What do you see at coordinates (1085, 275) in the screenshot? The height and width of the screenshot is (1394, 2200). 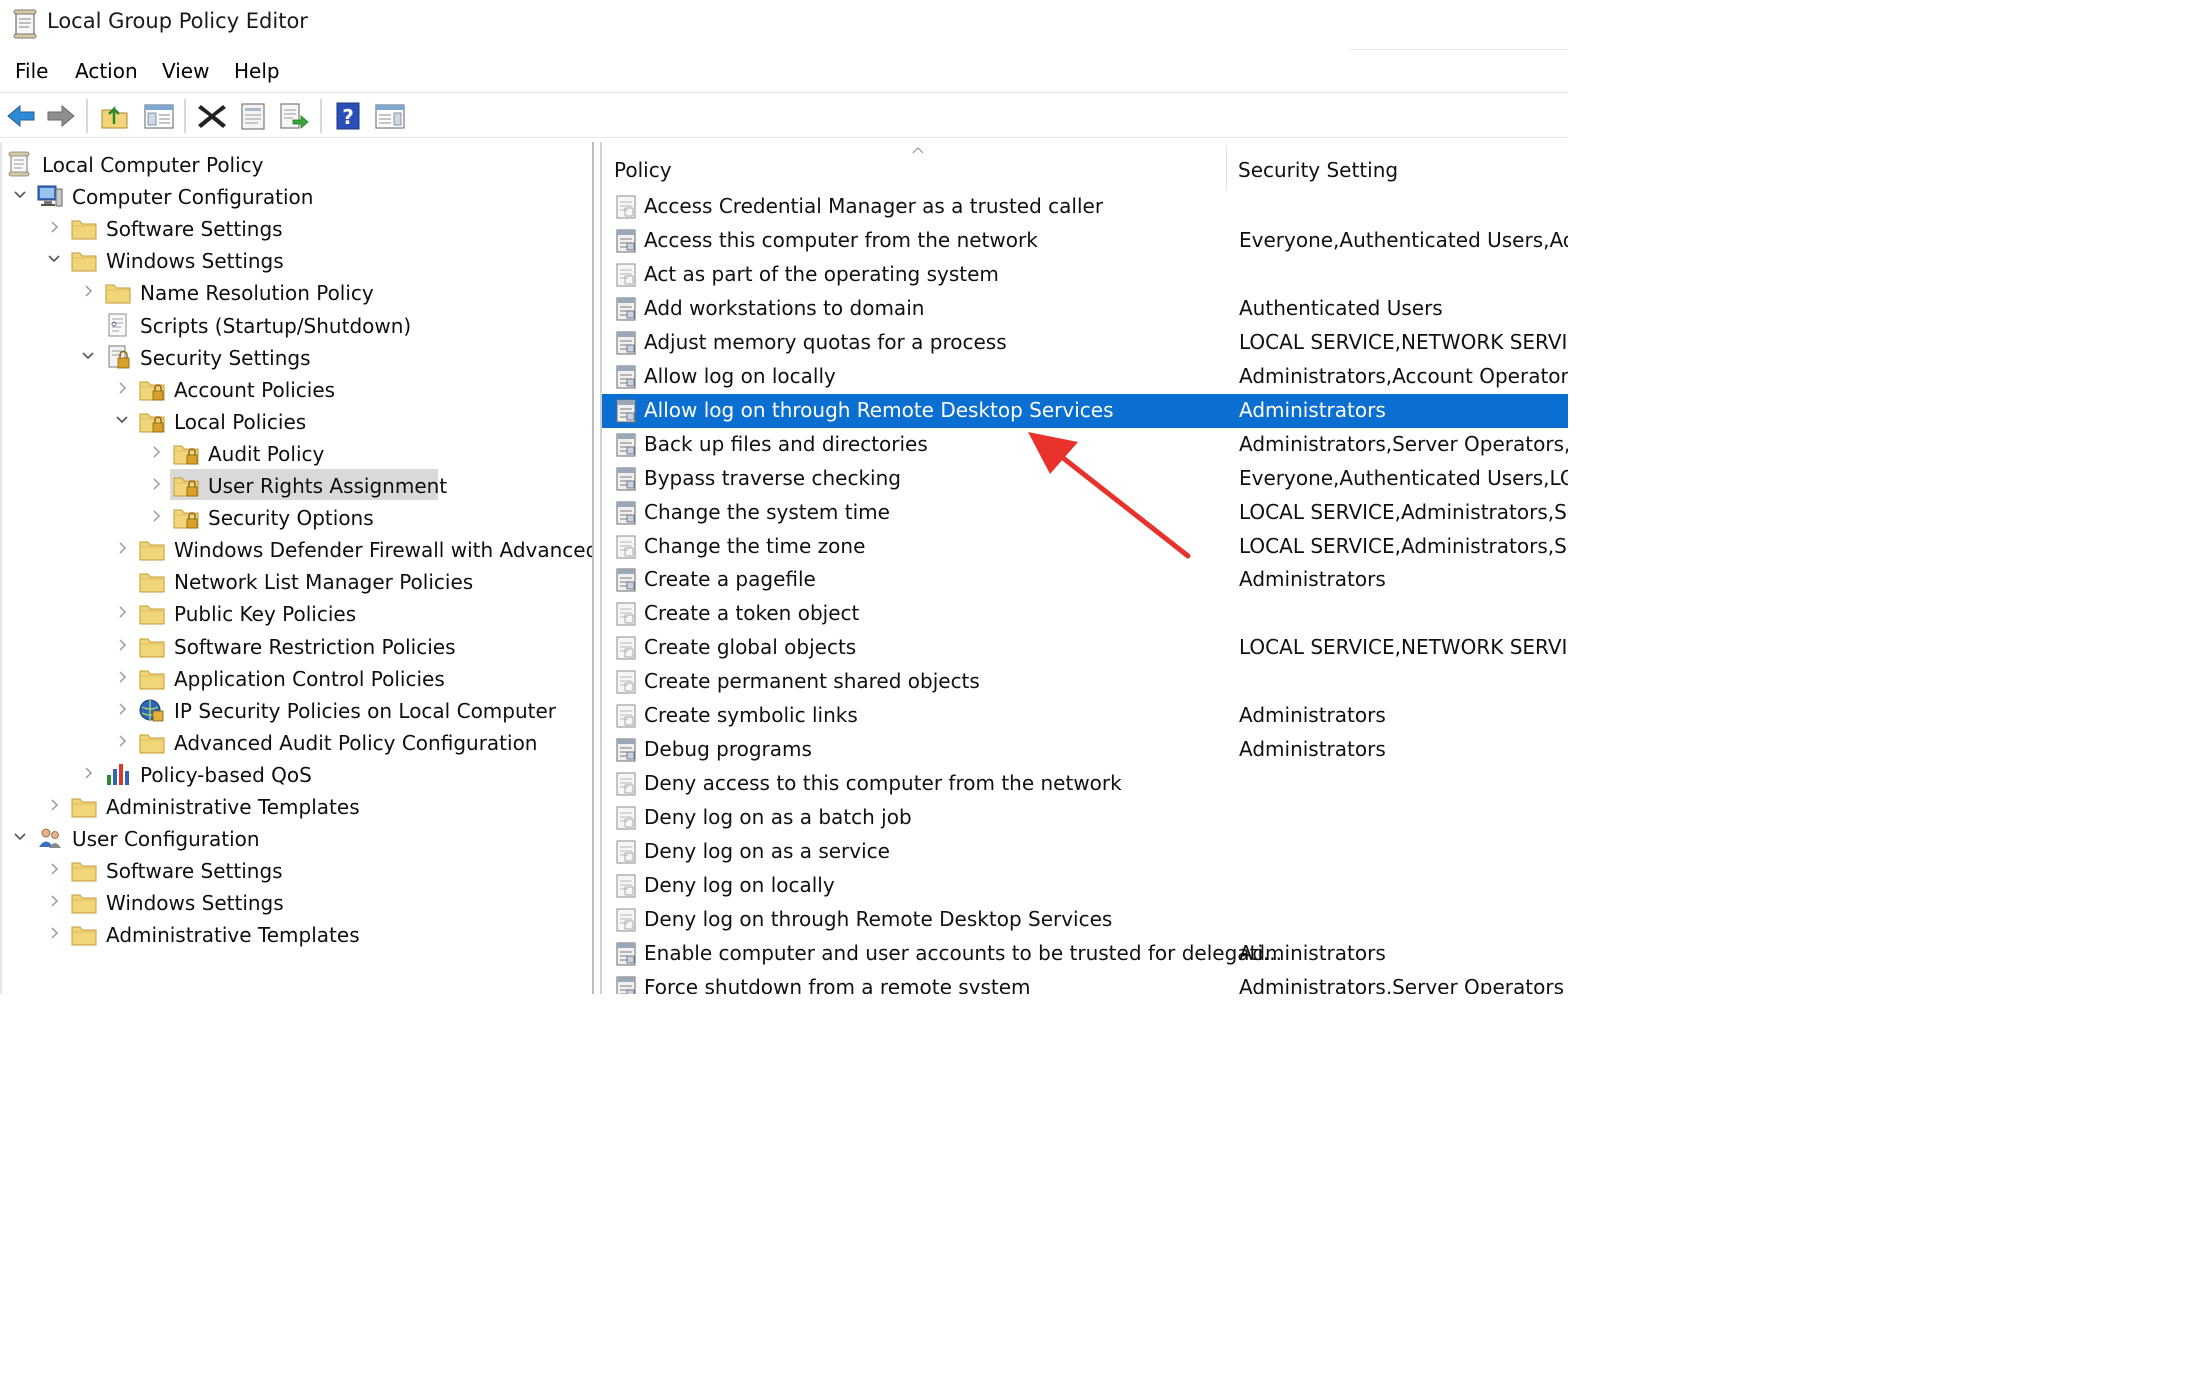 I see `list-row: Act as part of the operating system` at bounding box center [1085, 275].